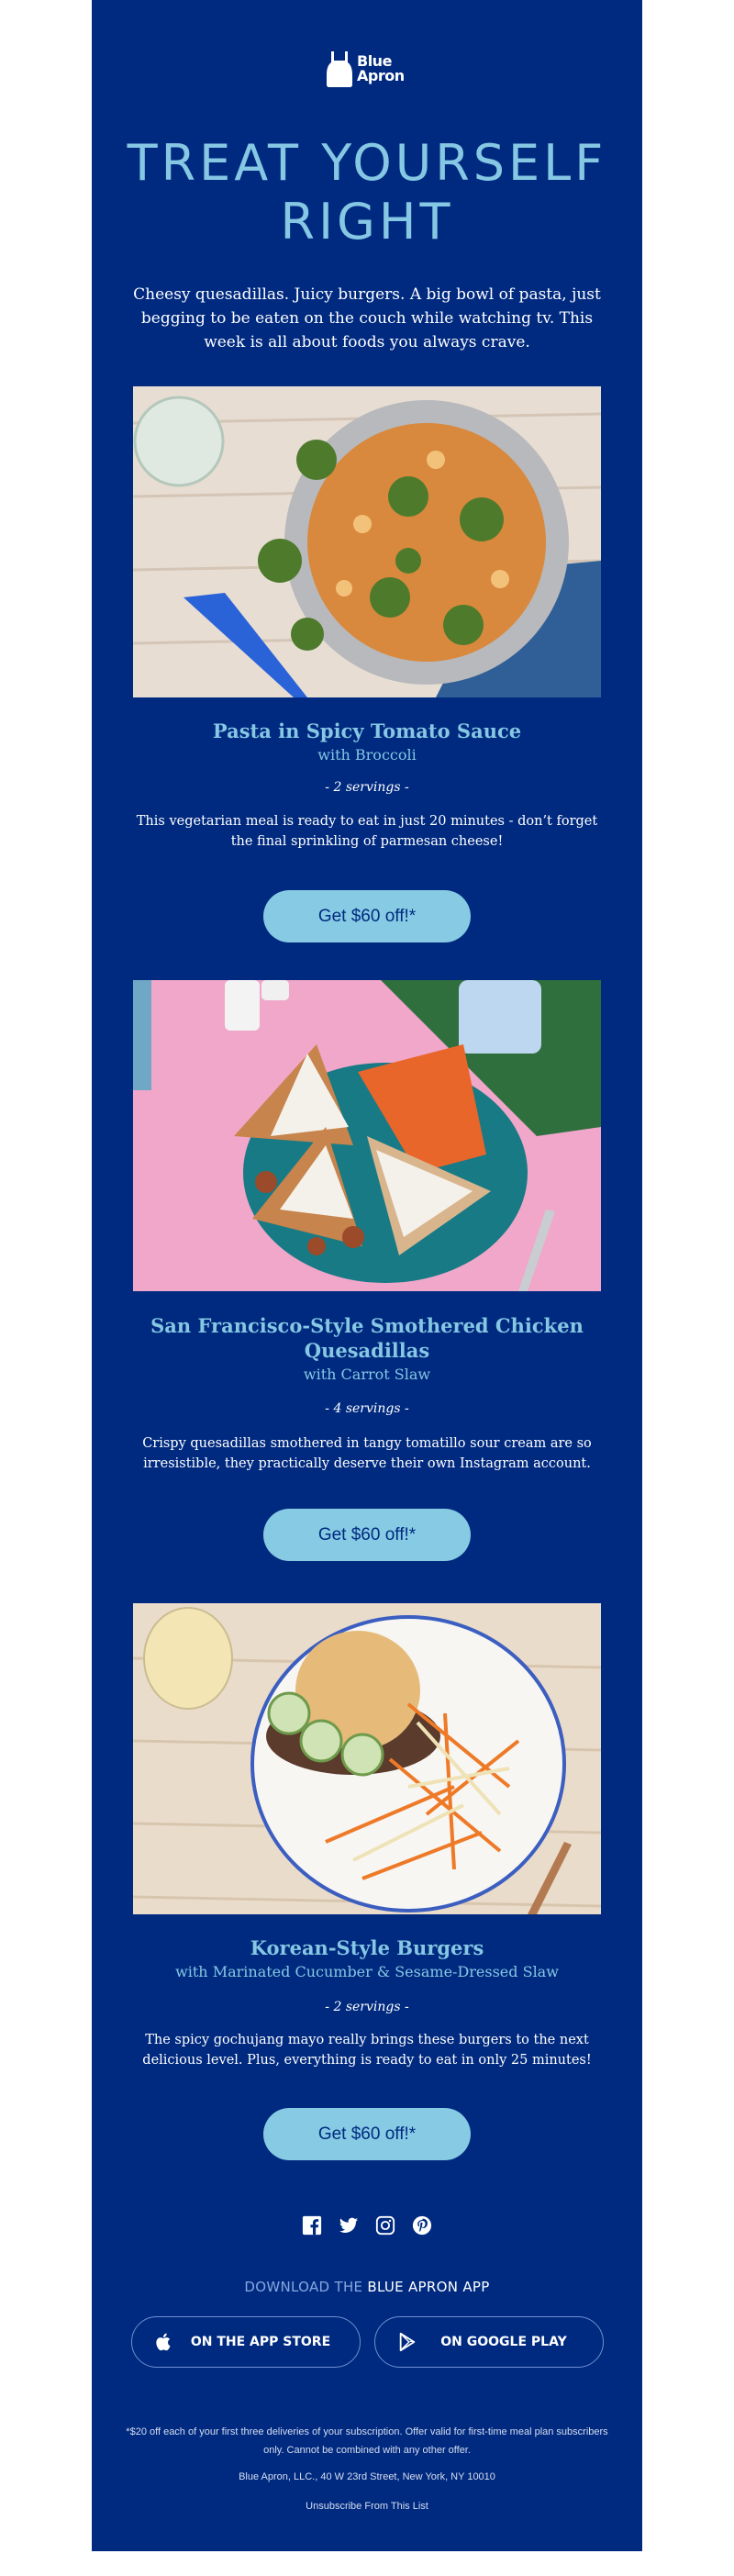 This screenshot has width=734, height=2576. I want to click on unsubscribe-link: Unsubscribe From This List, so click(367, 2506).